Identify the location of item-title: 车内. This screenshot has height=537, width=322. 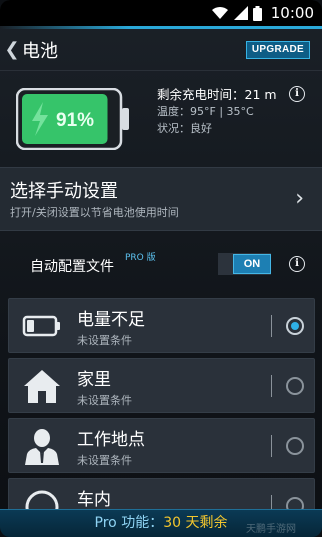
(94, 500).